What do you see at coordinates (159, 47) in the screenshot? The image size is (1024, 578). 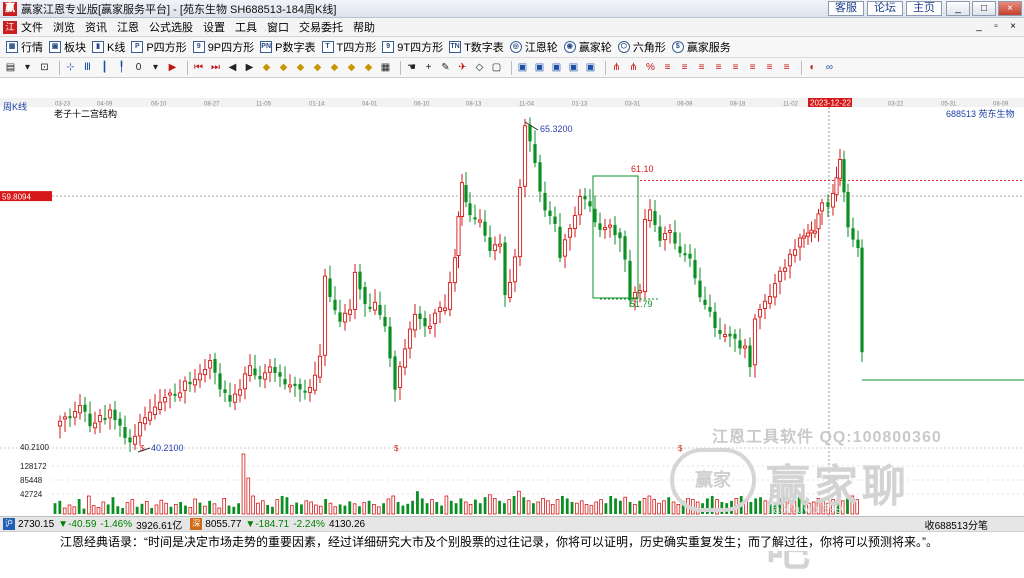 I see `toolbar-p-square: P P四方形` at bounding box center [159, 47].